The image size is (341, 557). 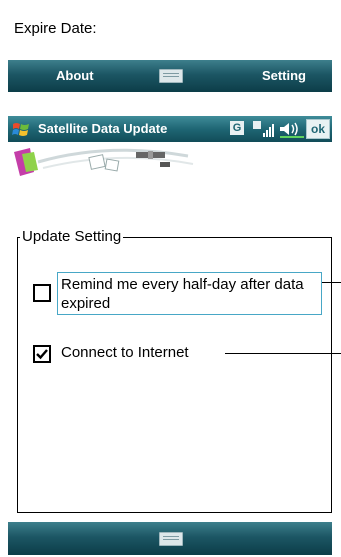 I want to click on speaker-icon, so click(x=292, y=129).